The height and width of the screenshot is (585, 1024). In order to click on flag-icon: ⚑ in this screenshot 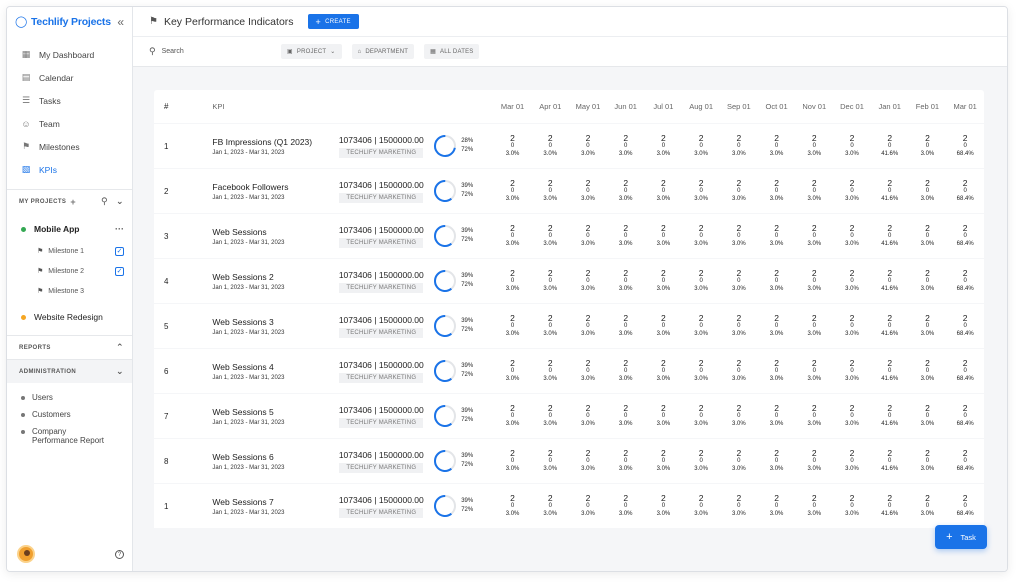, I will do `click(26, 146)`.